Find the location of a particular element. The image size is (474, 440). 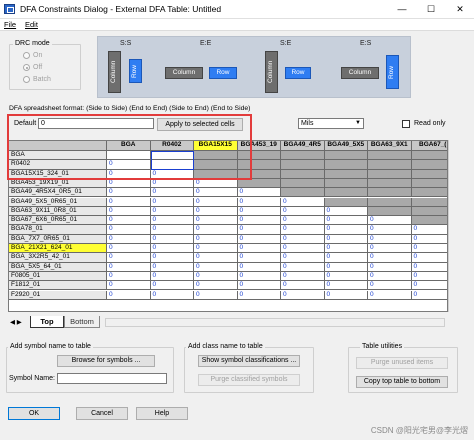

vertical-scrollbar is located at coordinates (452, 226).